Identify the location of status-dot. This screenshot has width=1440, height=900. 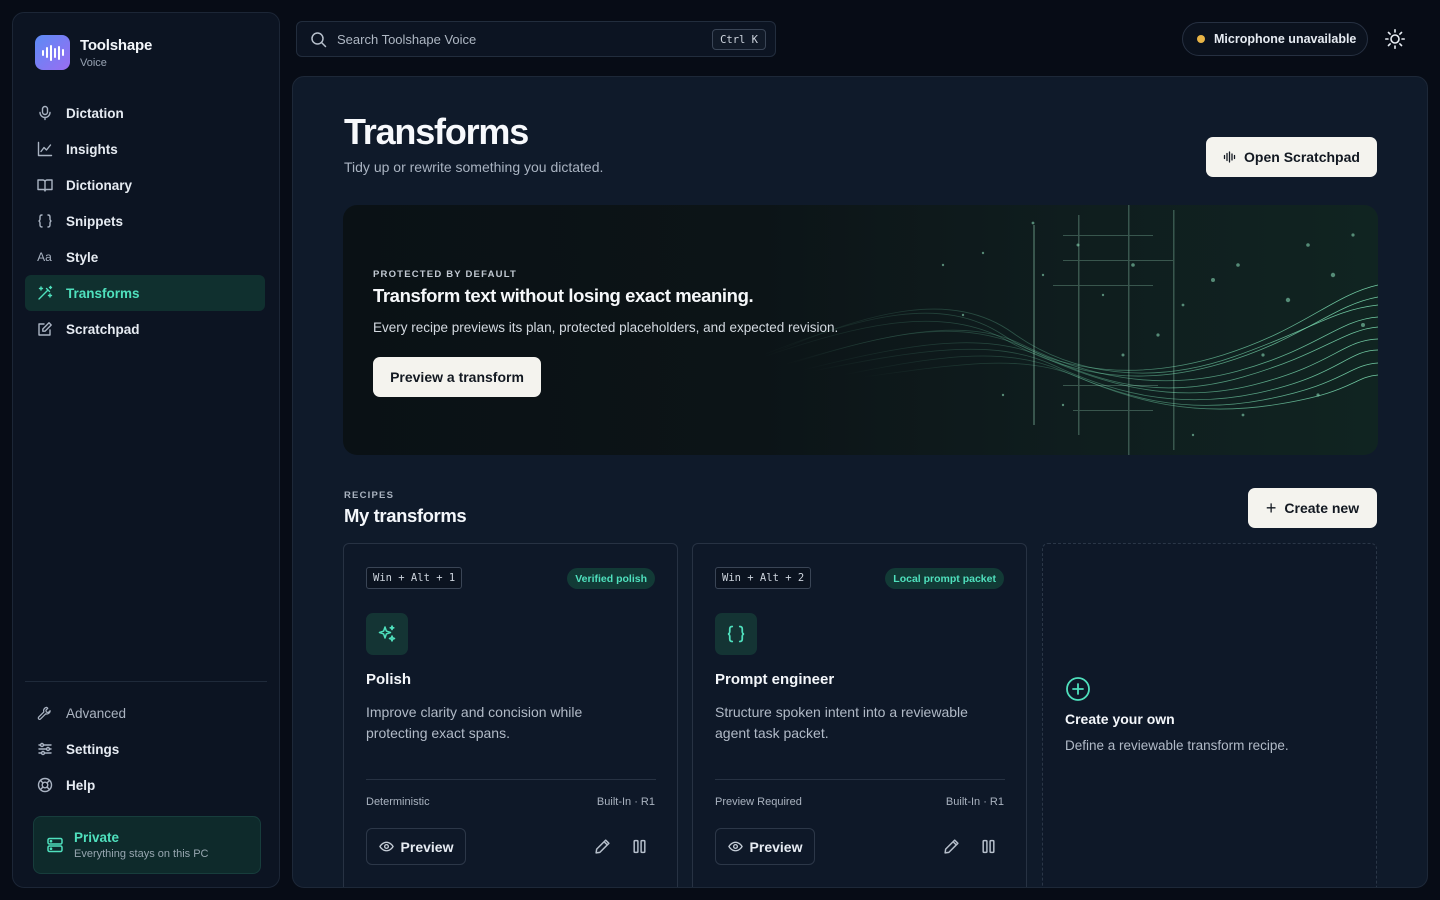
(1201, 39).